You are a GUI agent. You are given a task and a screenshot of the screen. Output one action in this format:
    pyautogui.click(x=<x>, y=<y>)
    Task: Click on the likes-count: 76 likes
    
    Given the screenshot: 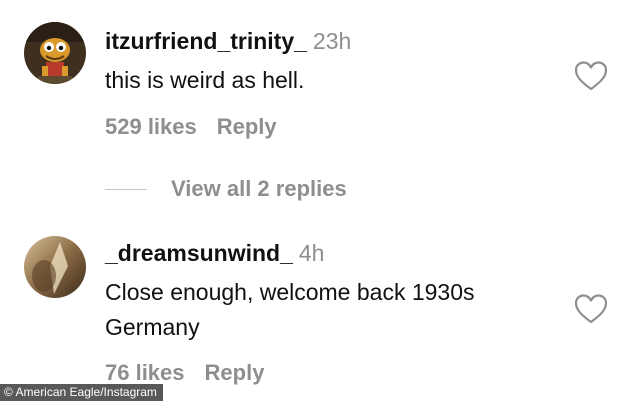 What is the action you would take?
    pyautogui.click(x=145, y=372)
    